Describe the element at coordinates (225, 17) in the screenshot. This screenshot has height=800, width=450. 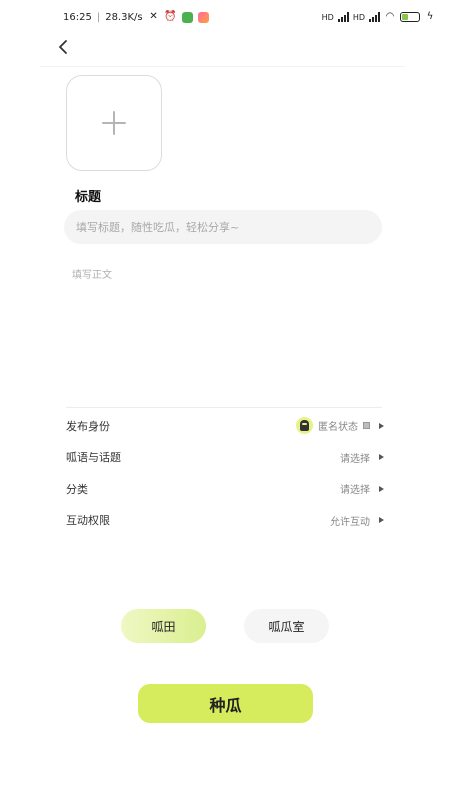
I see `status-bar: 16:25 | 28.3K/s ✕ ⏰ HD HD ◠ ϟ` at that location.